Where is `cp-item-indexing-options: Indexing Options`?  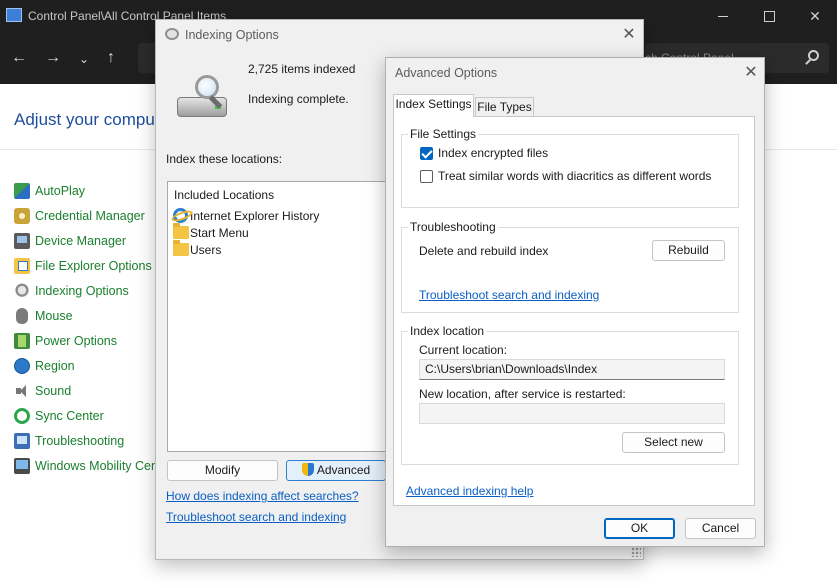 cp-item-indexing-options: Indexing Options is located at coordinates (86, 290).